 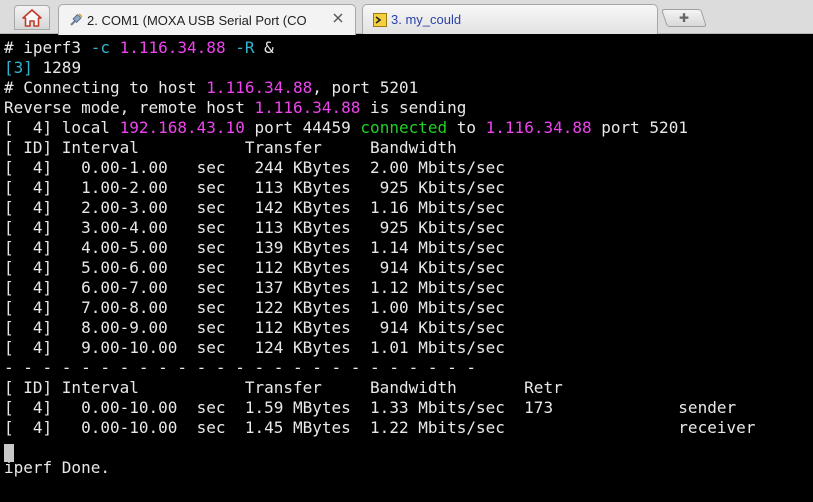 I want to click on terminal-text: is sending, so click(x=413, y=107).